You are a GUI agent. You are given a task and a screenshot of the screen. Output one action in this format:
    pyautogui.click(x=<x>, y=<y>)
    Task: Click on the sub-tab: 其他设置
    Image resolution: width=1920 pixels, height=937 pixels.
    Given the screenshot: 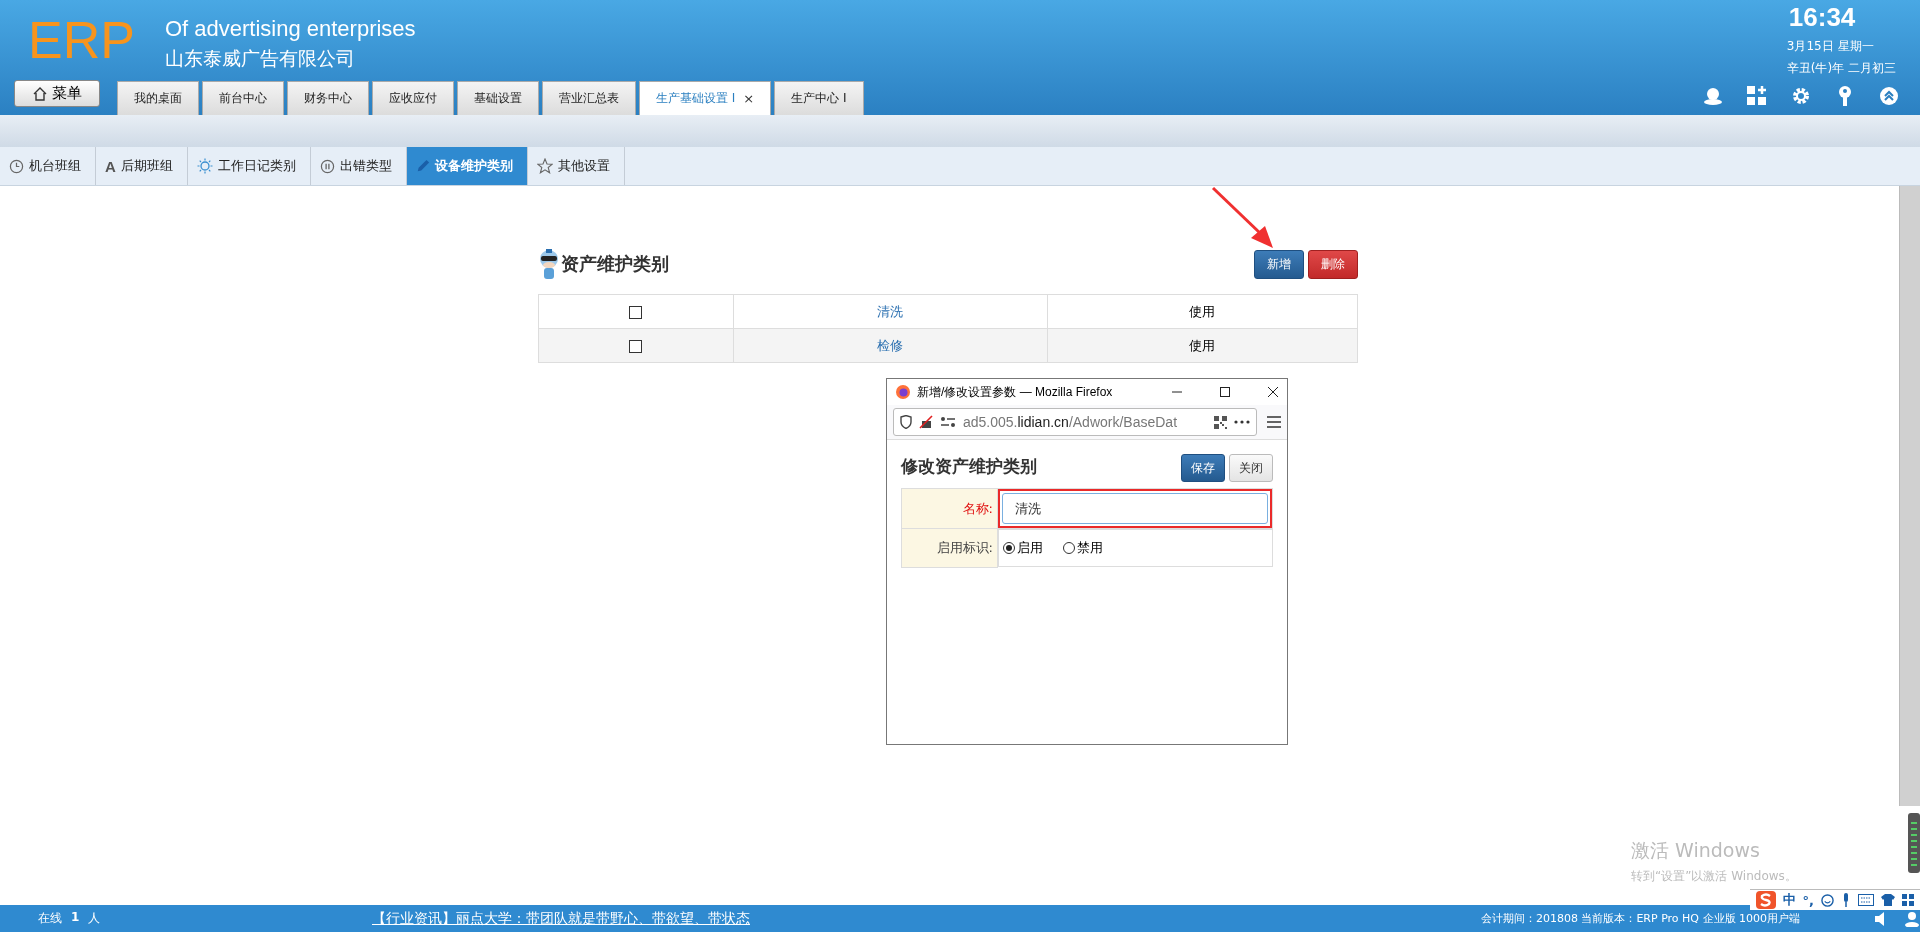 What is the action you would take?
    pyautogui.click(x=576, y=166)
    